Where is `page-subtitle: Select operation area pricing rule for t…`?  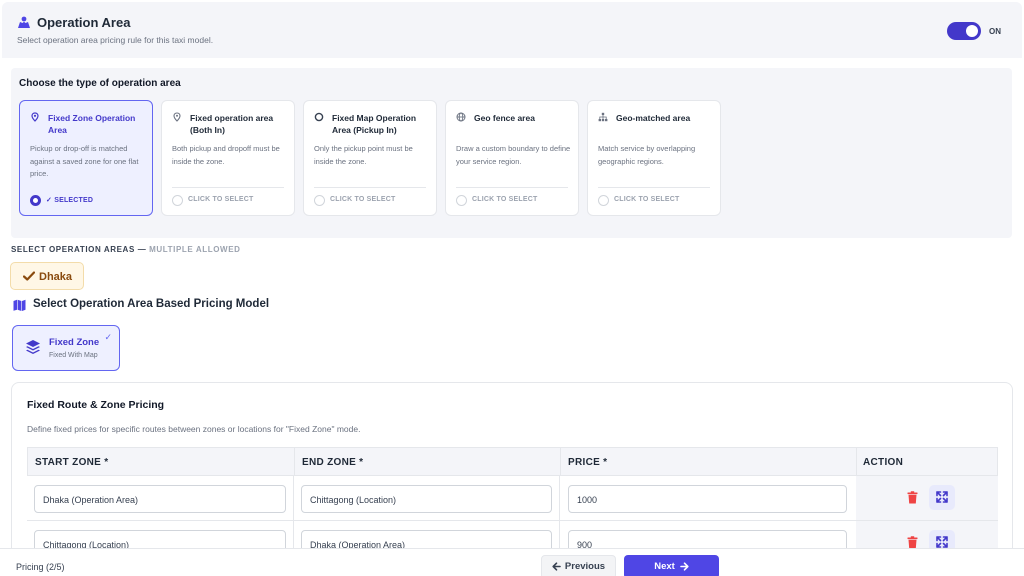 page-subtitle: Select operation area pricing rule for t… is located at coordinates (115, 40).